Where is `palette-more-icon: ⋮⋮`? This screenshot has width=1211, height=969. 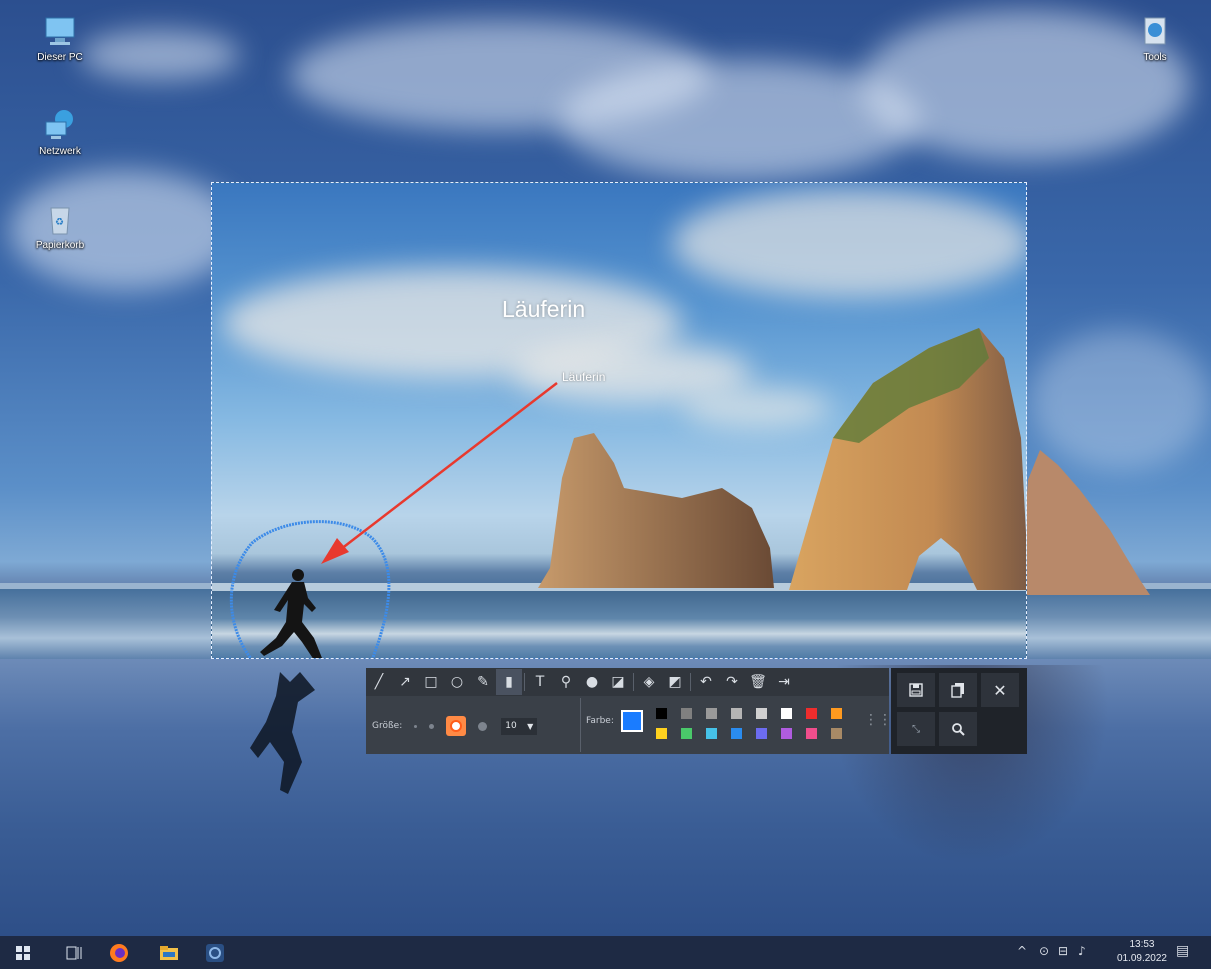
palette-more-icon: ⋮⋮ is located at coordinates (878, 720).